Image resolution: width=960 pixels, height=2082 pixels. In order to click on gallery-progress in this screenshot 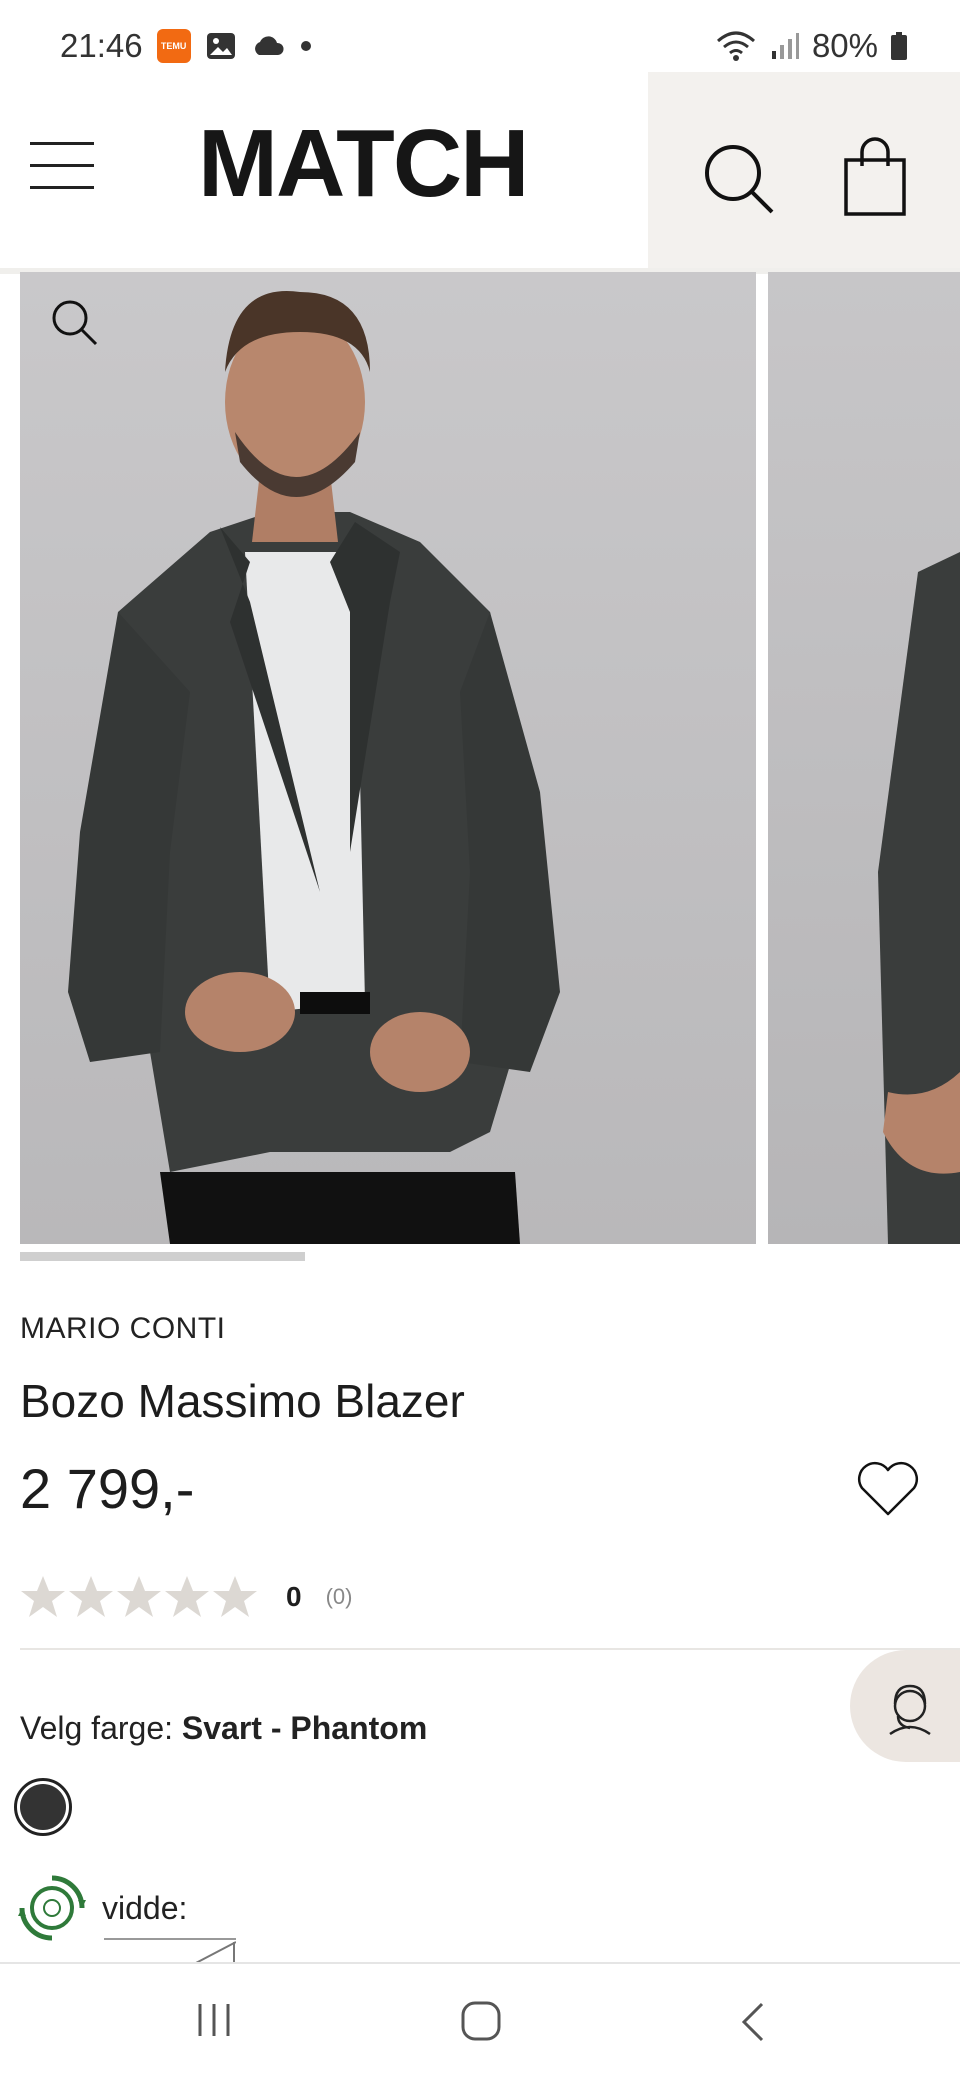, I will do `click(480, 1256)`.